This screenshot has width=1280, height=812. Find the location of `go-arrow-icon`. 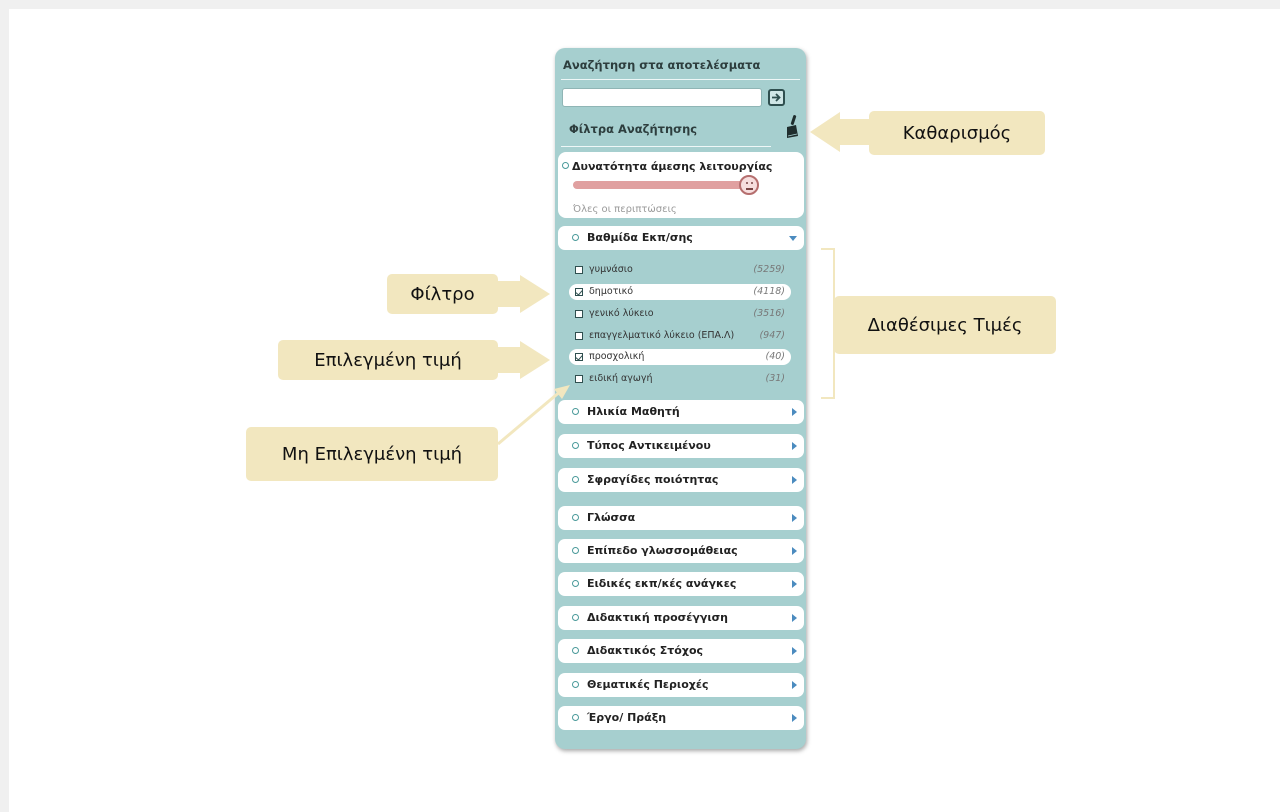

go-arrow-icon is located at coordinates (776, 97).